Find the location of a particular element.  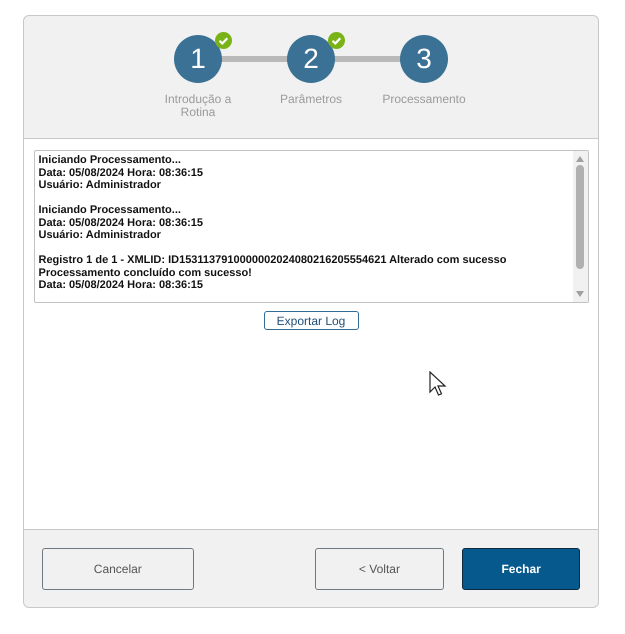

step-circle: 1 is located at coordinates (198, 59).